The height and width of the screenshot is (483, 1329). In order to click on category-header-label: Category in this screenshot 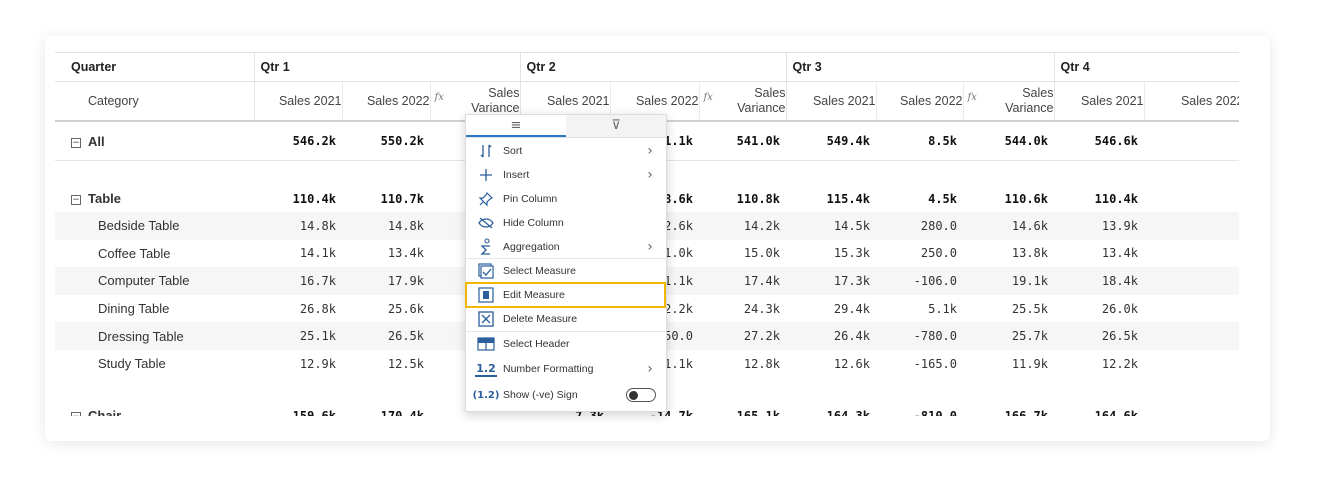, I will do `click(154, 101)`.